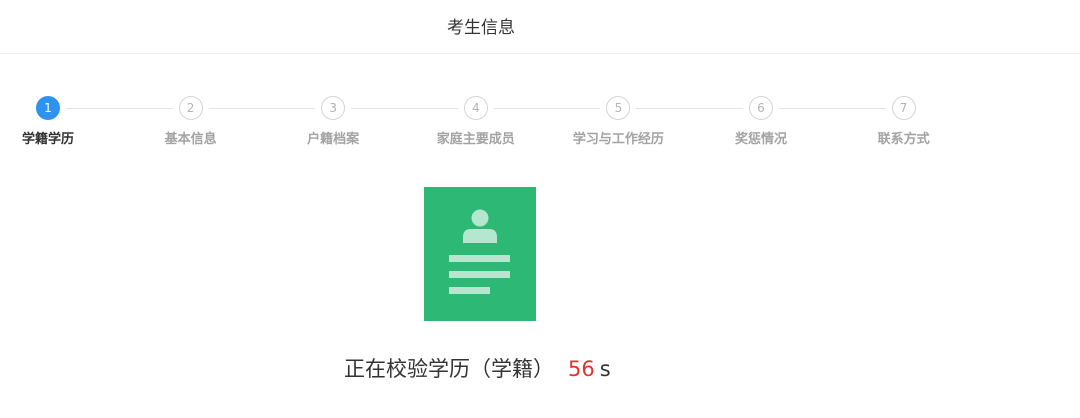  I want to click on countdown-unit: s, so click(605, 369).